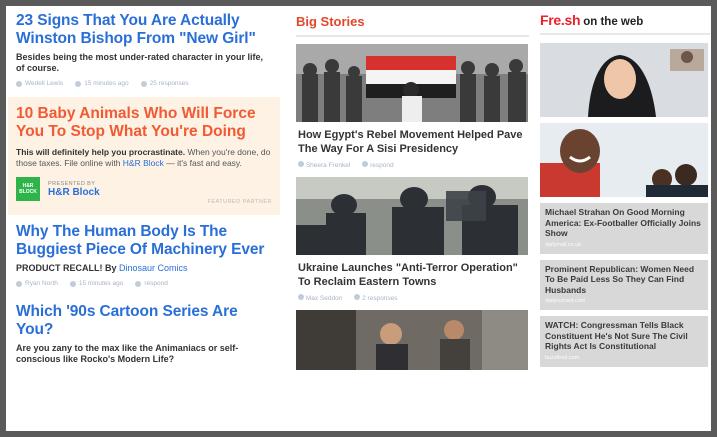  What do you see at coordinates (328, 165) in the screenshot?
I see `author-name: Sheera Frenkel` at bounding box center [328, 165].